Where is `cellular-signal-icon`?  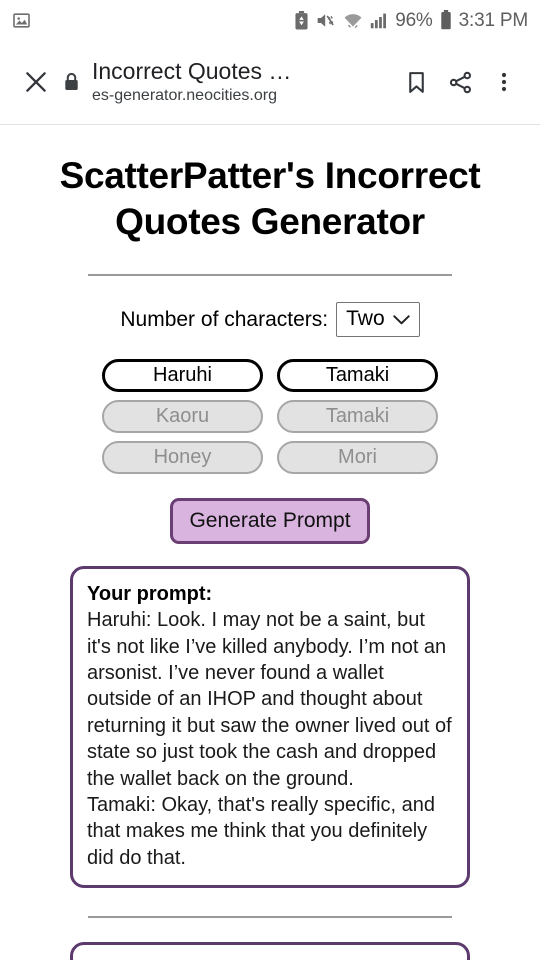 cellular-signal-icon is located at coordinates (379, 20).